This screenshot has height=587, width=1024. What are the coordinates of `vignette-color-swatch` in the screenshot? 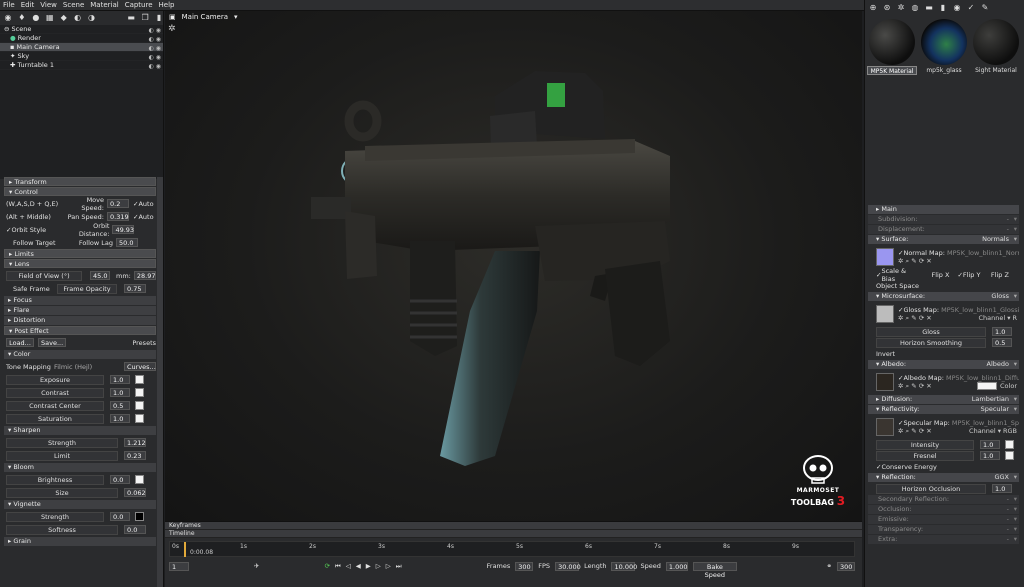 It's located at (139, 516).